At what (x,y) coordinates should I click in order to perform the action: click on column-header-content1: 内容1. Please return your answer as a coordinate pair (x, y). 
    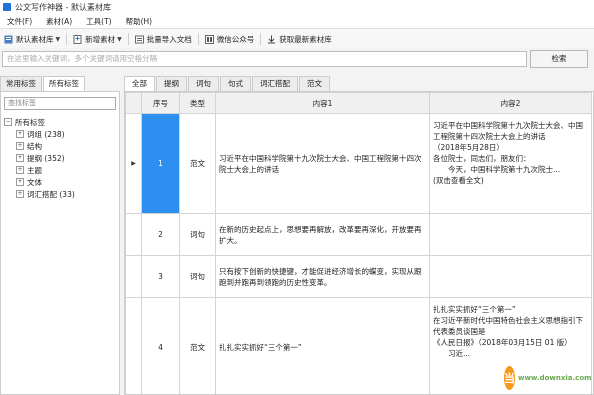
    Looking at the image, I should click on (322, 103).